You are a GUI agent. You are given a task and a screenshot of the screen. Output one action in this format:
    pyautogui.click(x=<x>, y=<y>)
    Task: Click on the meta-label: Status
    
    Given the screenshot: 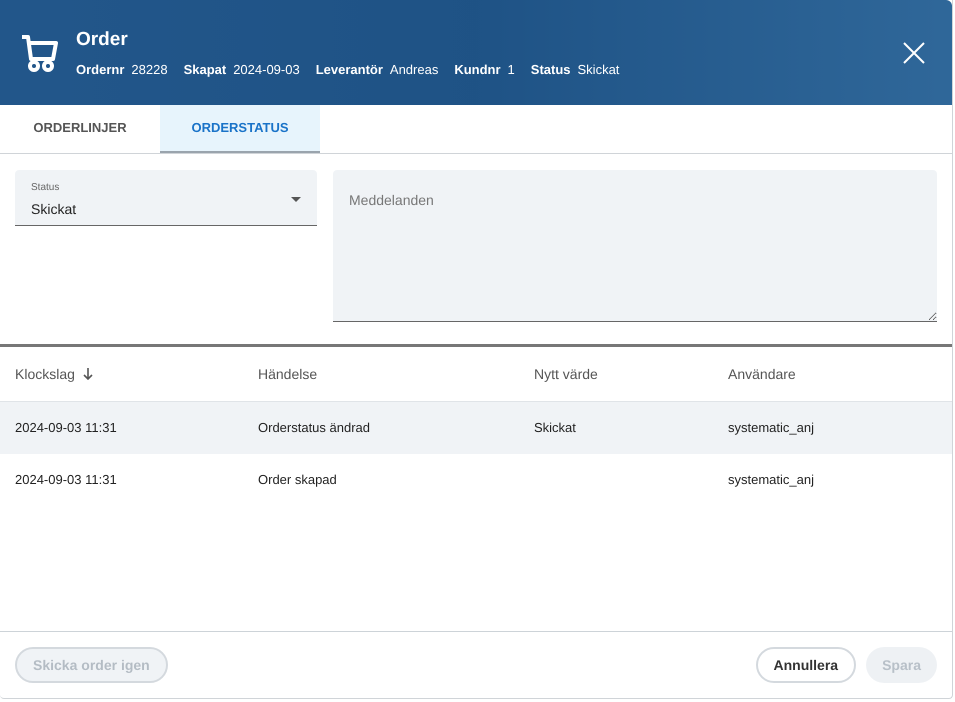 What is the action you would take?
    pyautogui.click(x=550, y=70)
    